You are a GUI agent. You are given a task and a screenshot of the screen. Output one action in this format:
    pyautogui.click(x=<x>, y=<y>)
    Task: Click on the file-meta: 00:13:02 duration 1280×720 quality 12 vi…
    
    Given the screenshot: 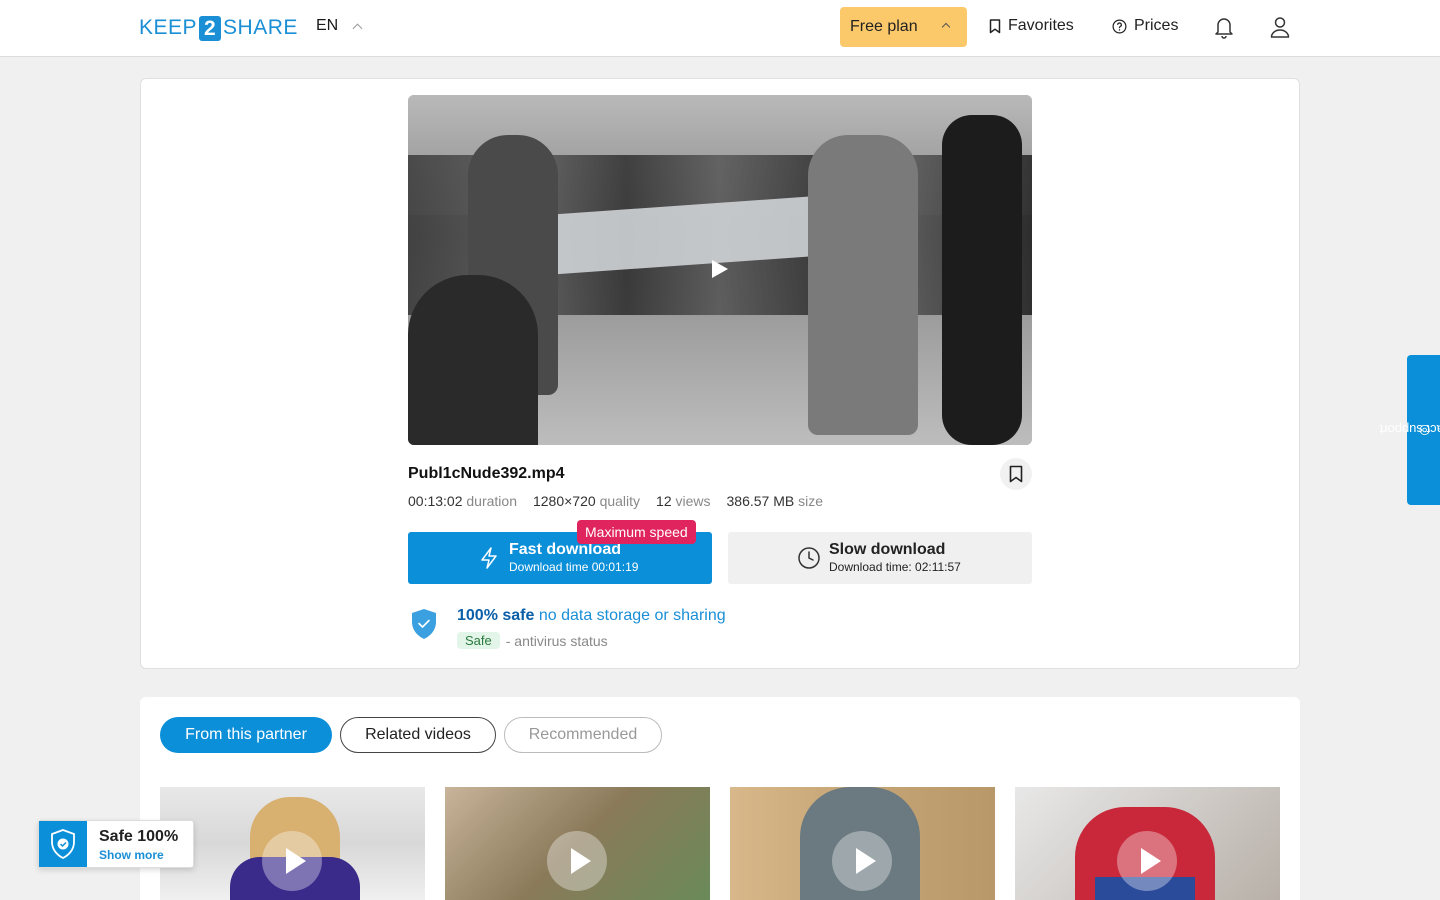 What is the action you would take?
    pyautogui.click(x=615, y=501)
    